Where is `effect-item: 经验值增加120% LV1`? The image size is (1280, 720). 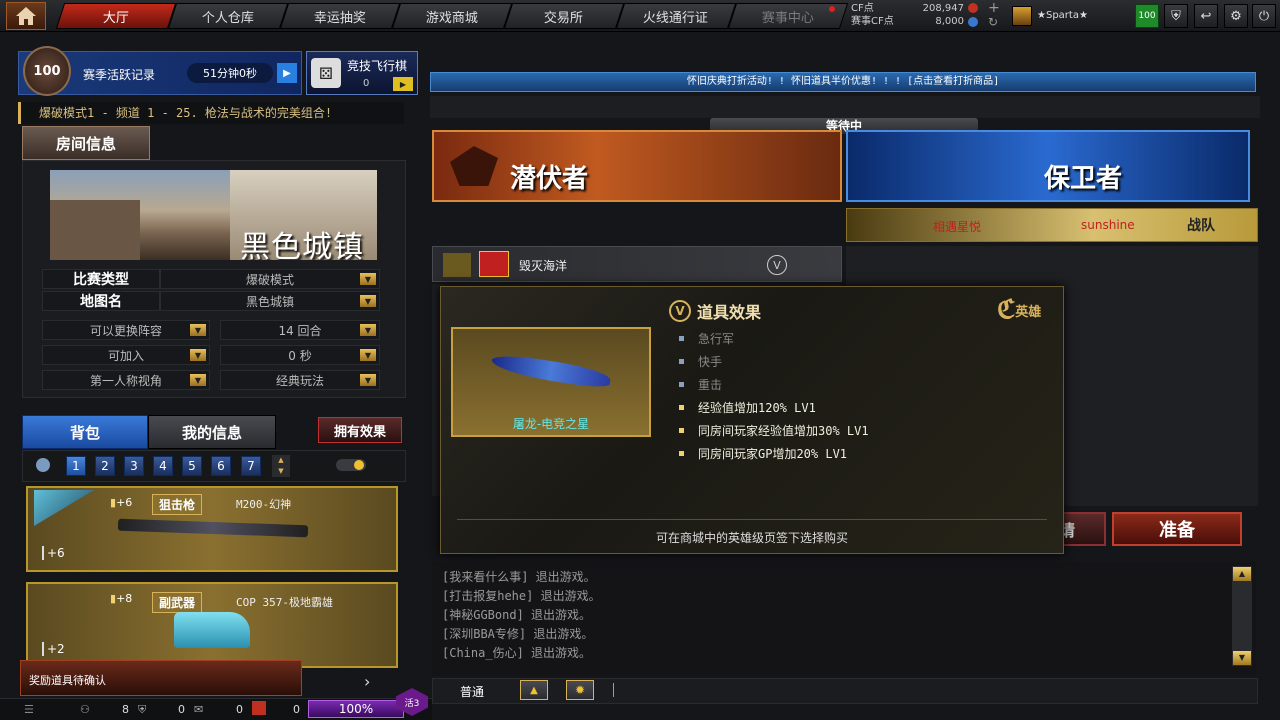 effect-item: 经验值增加120% LV1 is located at coordinates (774, 407).